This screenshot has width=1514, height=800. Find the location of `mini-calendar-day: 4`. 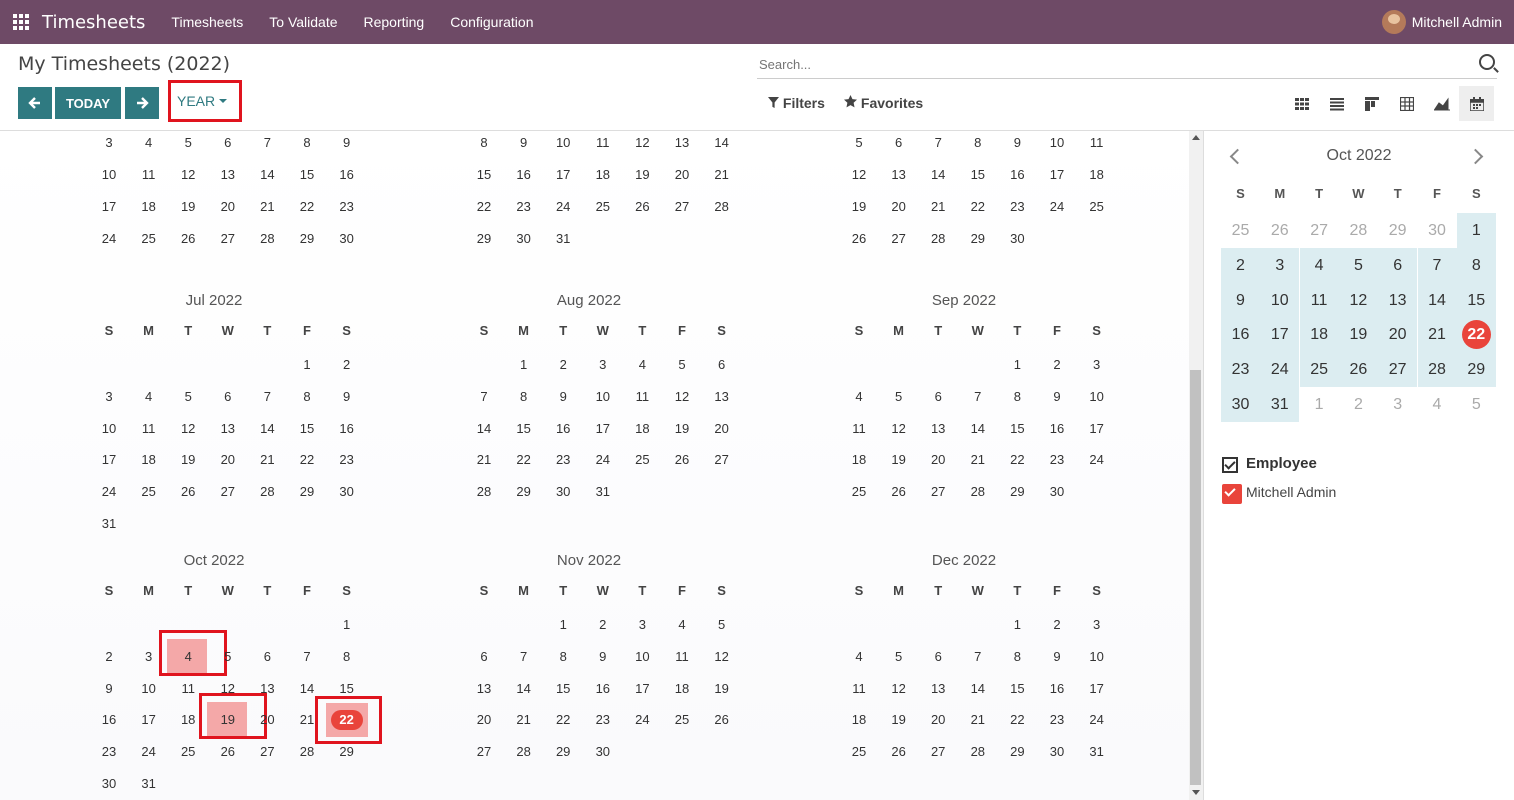

mini-calendar-day: 4 is located at coordinates (1437, 404).